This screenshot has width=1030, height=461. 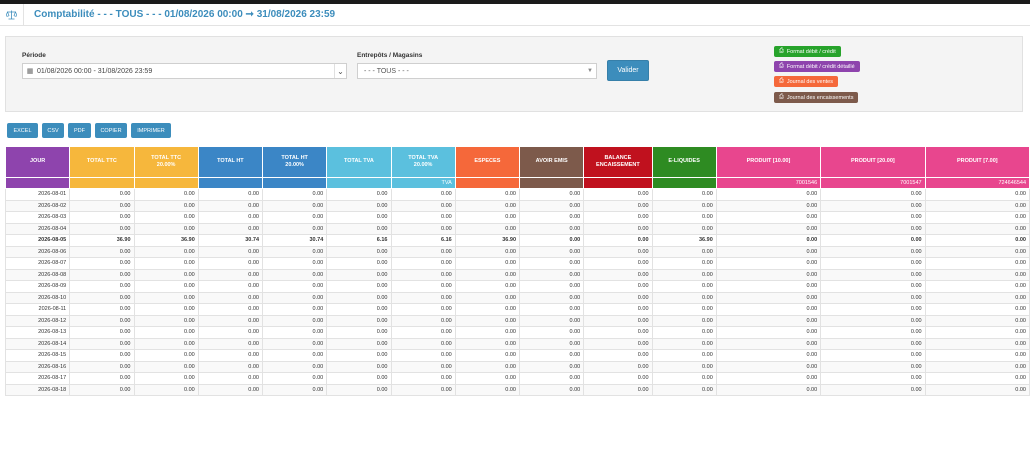 What do you see at coordinates (684, 162) in the screenshot?
I see `column-header: E-LIQUIDES` at bounding box center [684, 162].